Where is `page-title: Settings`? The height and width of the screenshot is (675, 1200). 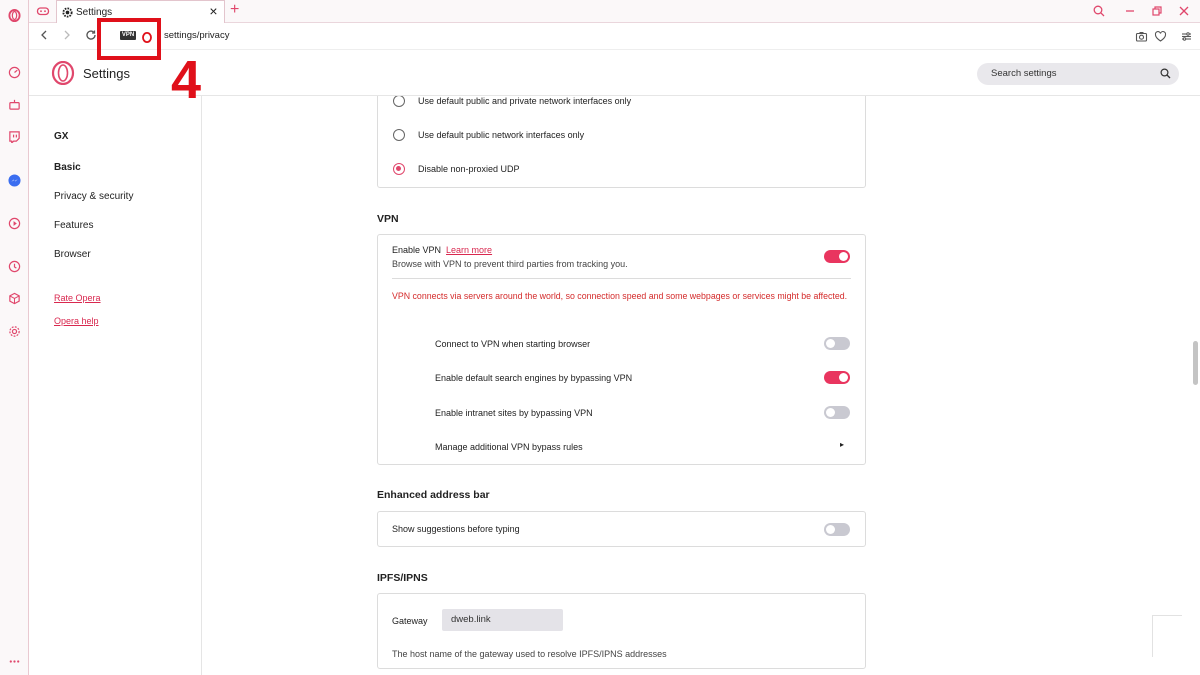 page-title: Settings is located at coordinates (106, 73).